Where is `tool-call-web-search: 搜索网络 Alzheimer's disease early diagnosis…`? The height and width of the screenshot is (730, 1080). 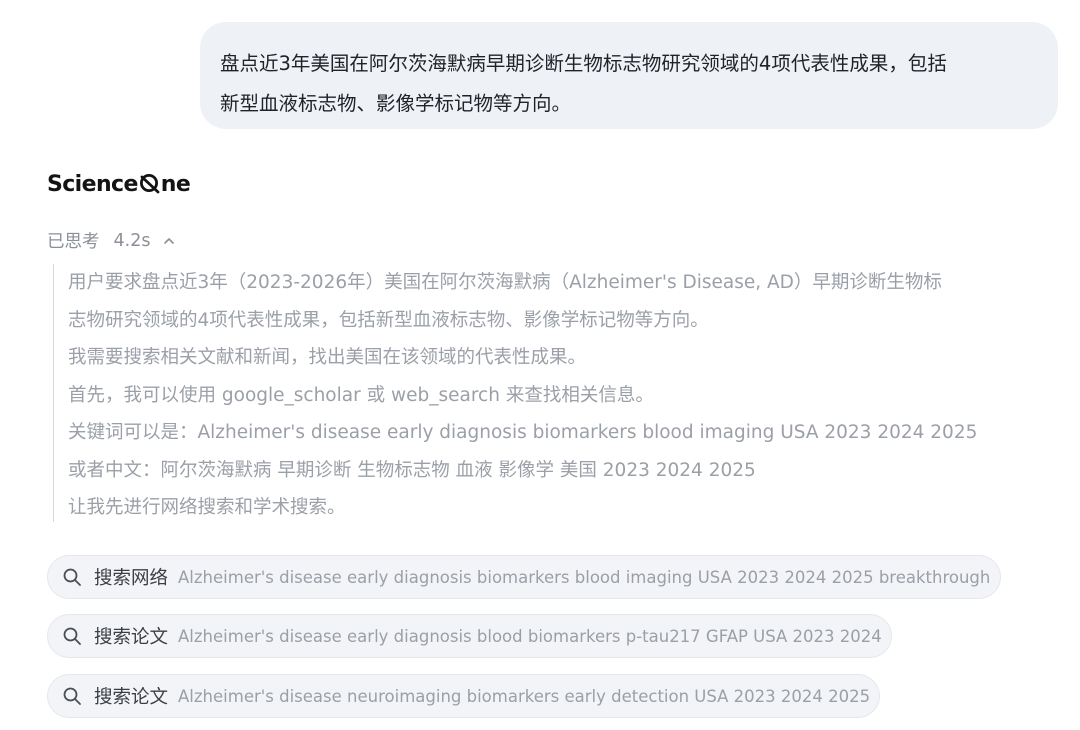 tool-call-web-search: 搜索网络 Alzheimer's disease early diagnosis… is located at coordinates (524, 577).